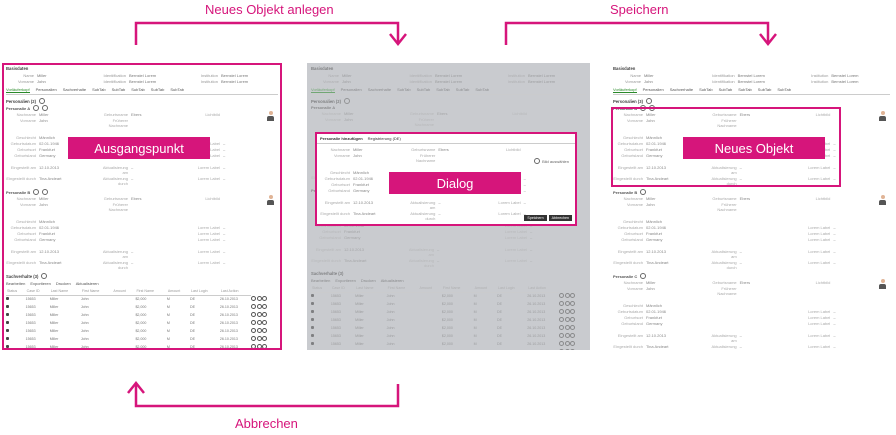 The height and width of the screenshot is (435, 896). I want to click on dialog-save-button: Speichern, so click(535, 218).